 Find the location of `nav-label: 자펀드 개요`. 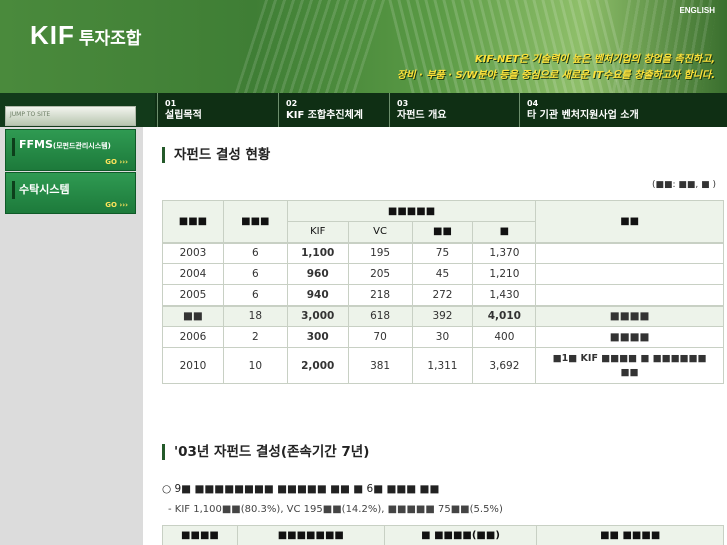

nav-label: 자펀드 개요 is located at coordinates (422, 115).